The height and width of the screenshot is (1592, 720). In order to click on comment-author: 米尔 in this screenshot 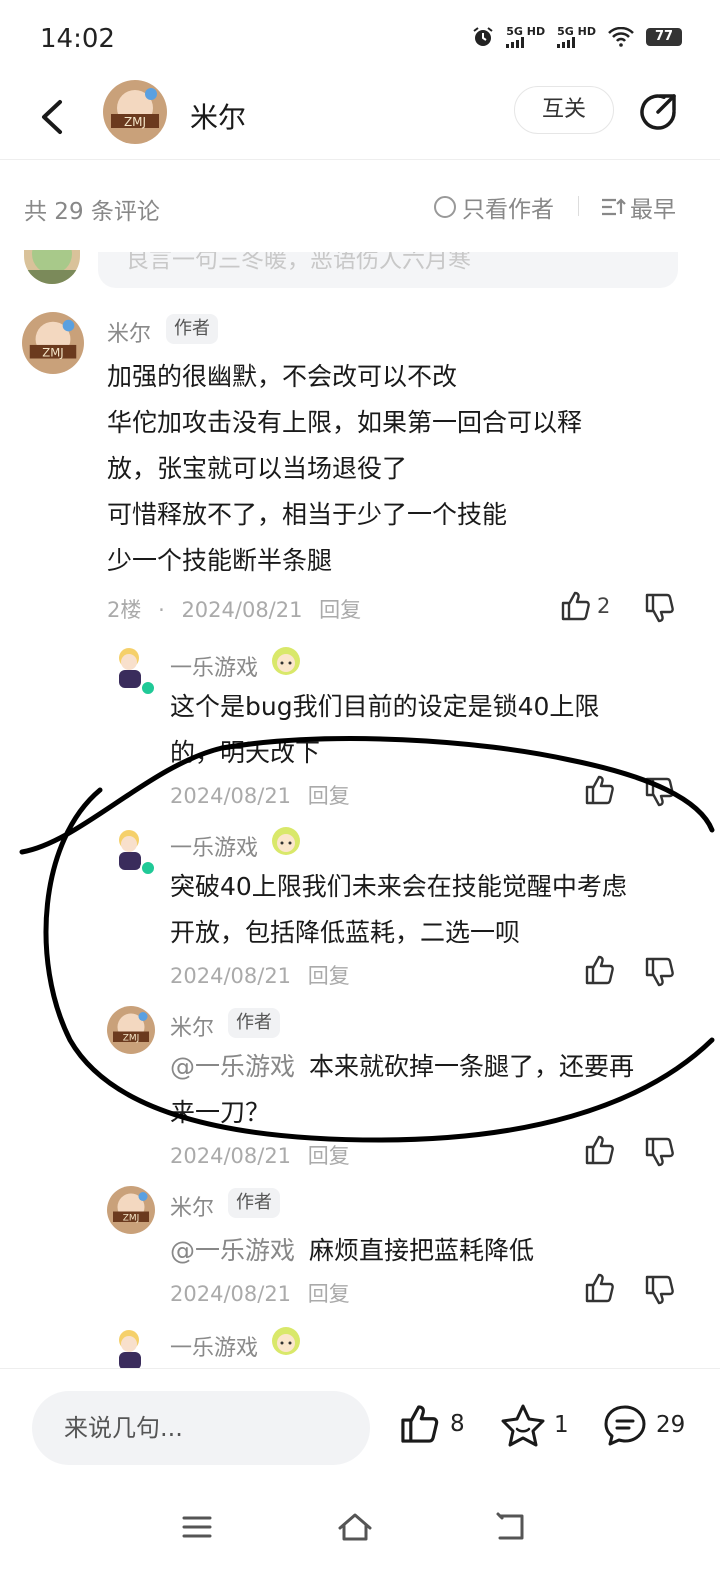, I will do `click(129, 332)`.